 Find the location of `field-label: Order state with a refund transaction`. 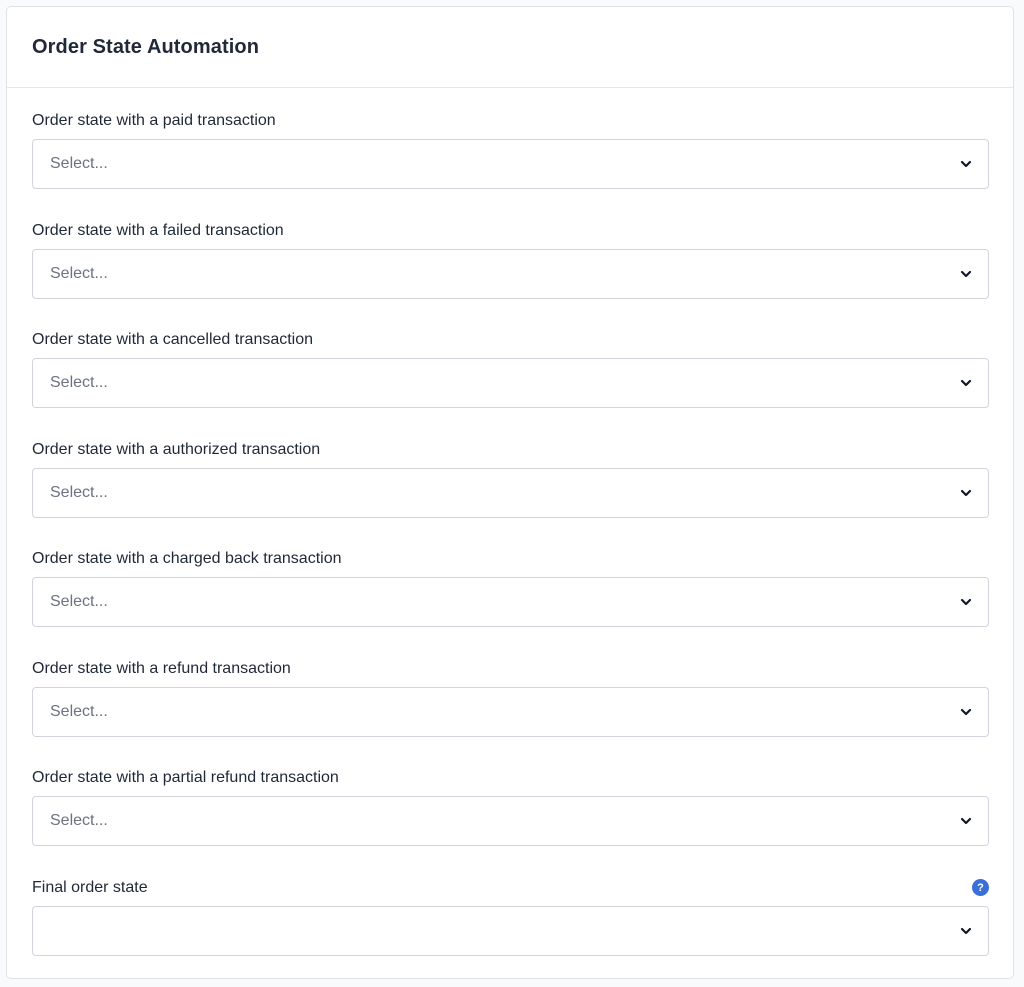

field-label: Order state with a refund transaction is located at coordinates (161, 668).